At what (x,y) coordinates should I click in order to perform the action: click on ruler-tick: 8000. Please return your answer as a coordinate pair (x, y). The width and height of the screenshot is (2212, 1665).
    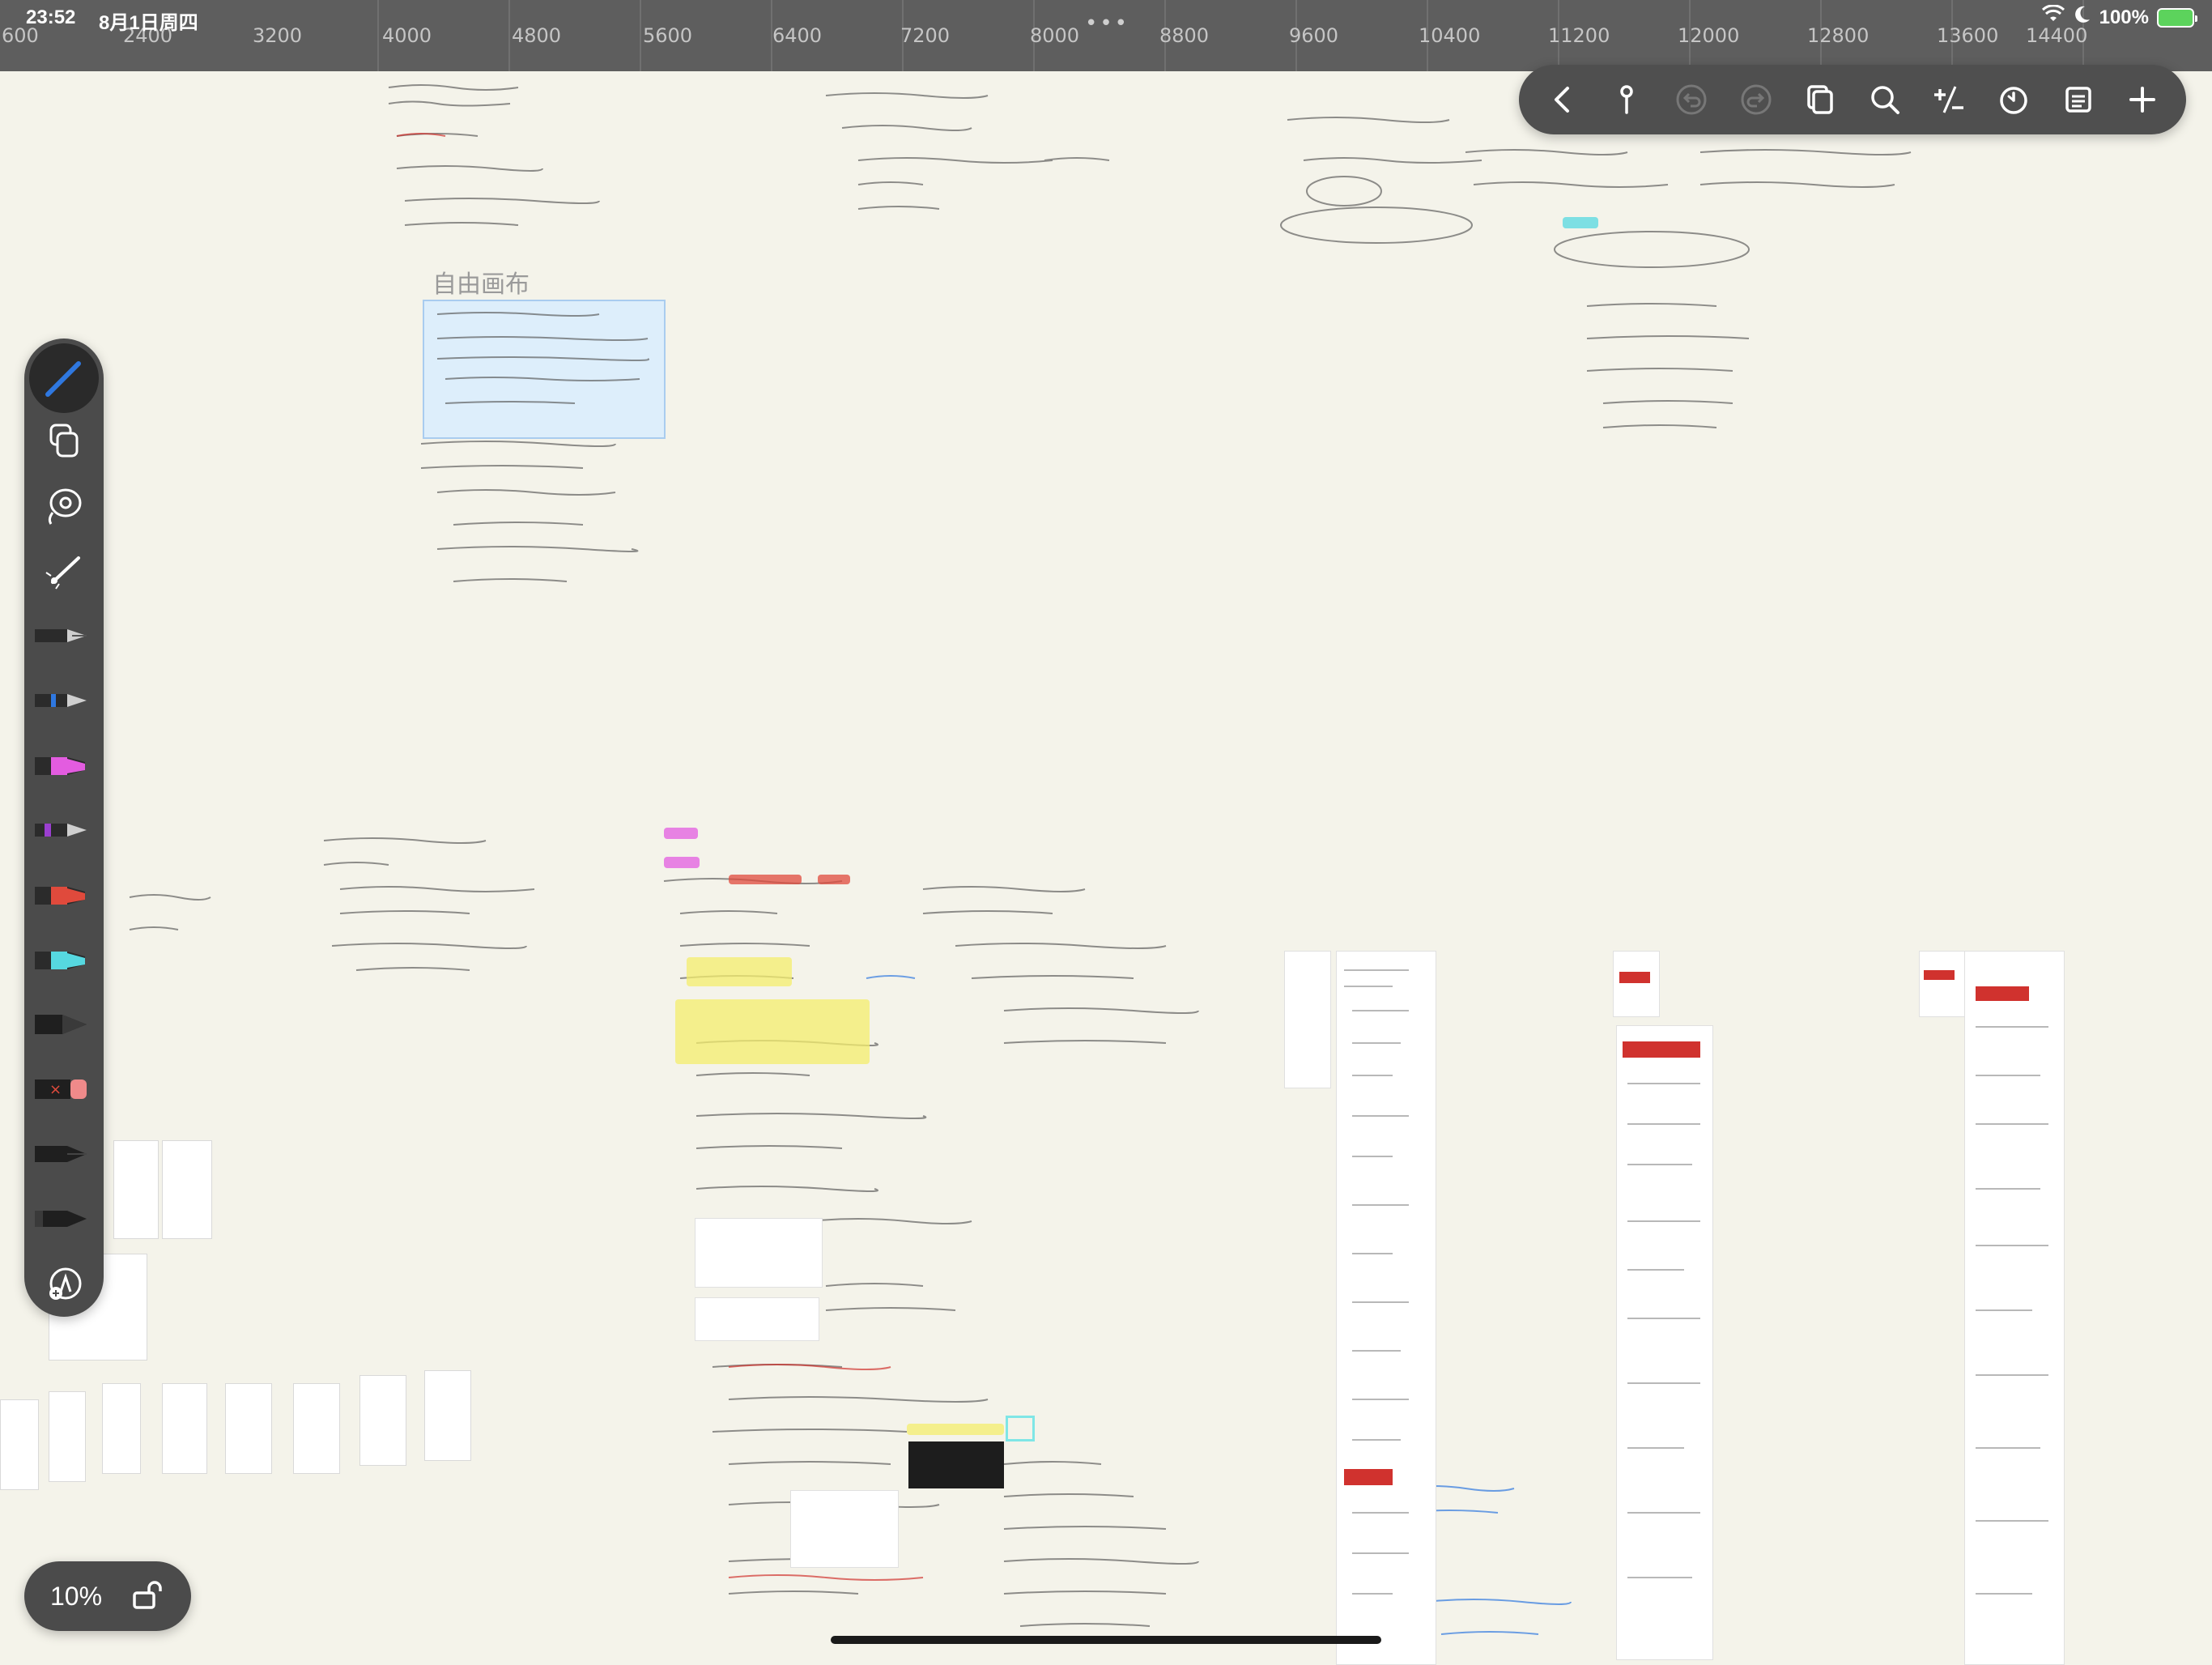
    Looking at the image, I should click on (1055, 35).